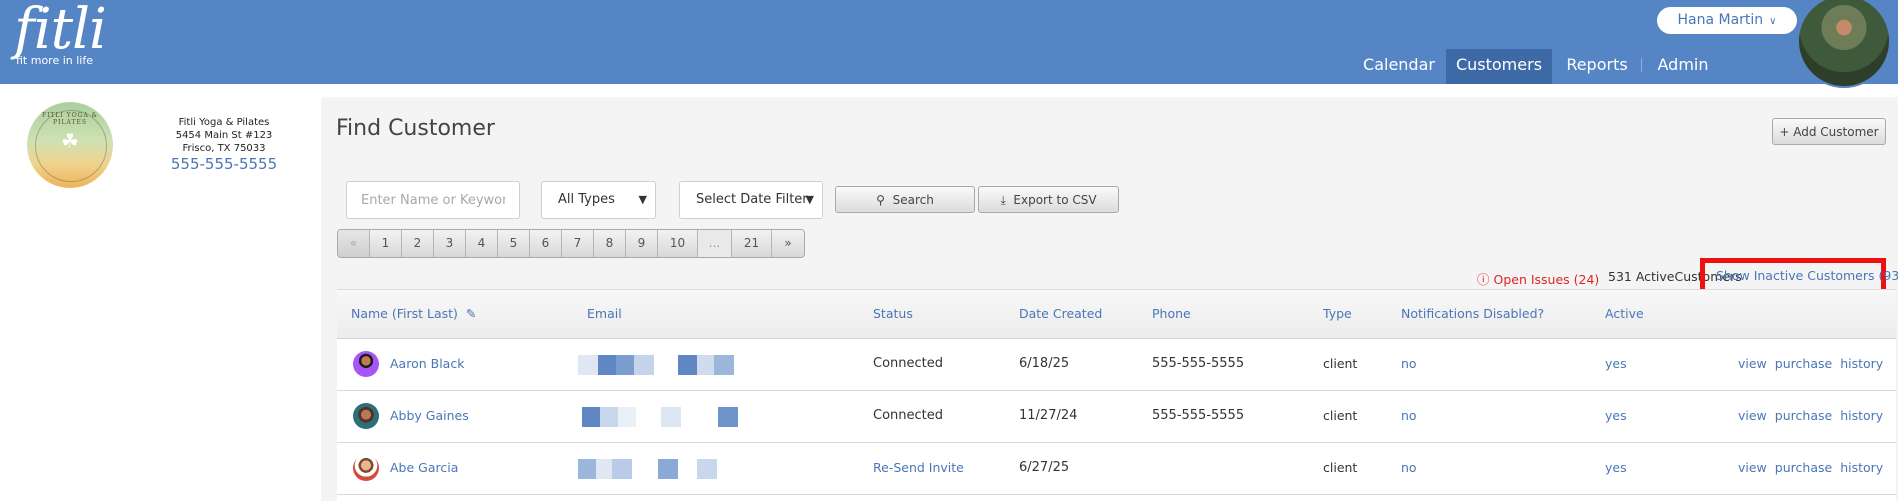 The height and width of the screenshot is (501, 1898). What do you see at coordinates (1720, 20) in the screenshot?
I see `user-name: Hana Martin` at bounding box center [1720, 20].